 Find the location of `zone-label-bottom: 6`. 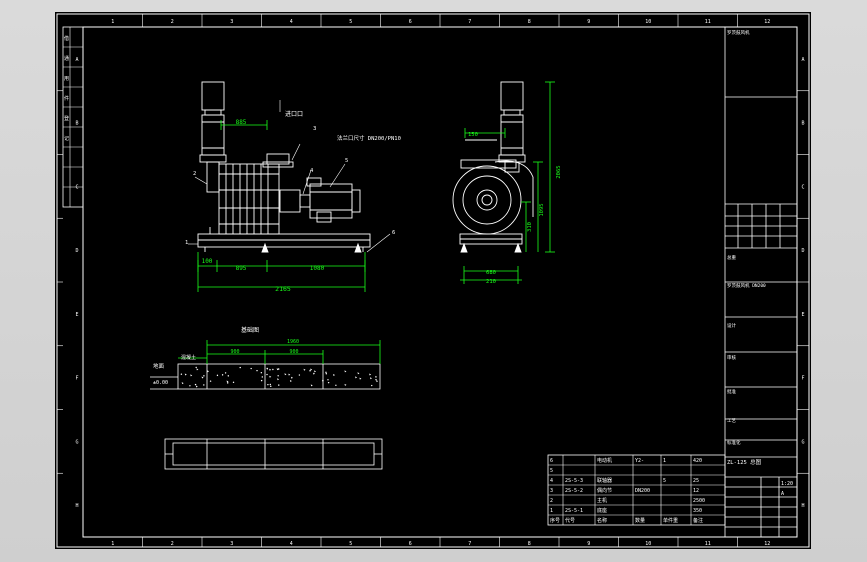

zone-label-bottom: 6 is located at coordinates (410, 544).